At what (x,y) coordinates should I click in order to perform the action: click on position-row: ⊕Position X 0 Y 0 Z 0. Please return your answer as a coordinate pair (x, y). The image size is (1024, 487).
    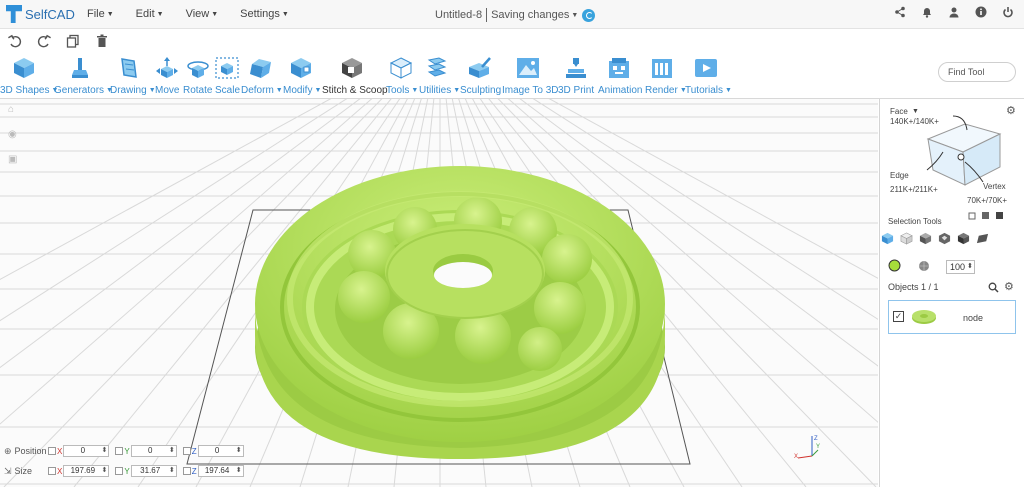
    Looking at the image, I should click on (125, 451).